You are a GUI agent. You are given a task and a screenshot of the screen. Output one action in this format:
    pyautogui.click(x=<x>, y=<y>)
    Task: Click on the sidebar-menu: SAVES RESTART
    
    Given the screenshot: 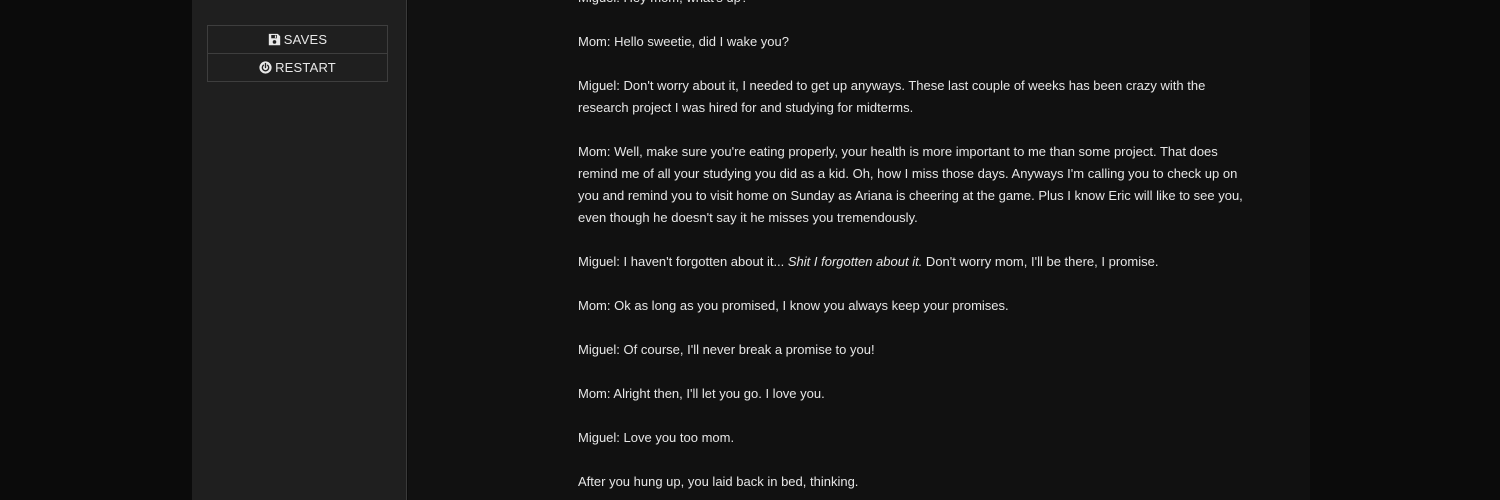 What is the action you would take?
    pyautogui.click(x=297, y=53)
    